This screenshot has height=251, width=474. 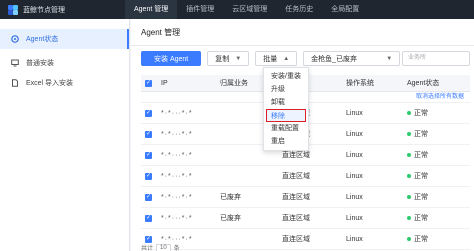 I want to click on batch-label: 批量, so click(x=270, y=59).